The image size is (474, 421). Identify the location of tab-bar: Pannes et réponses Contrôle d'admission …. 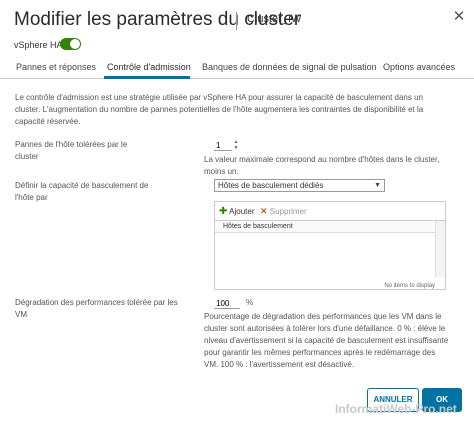
(237, 67).